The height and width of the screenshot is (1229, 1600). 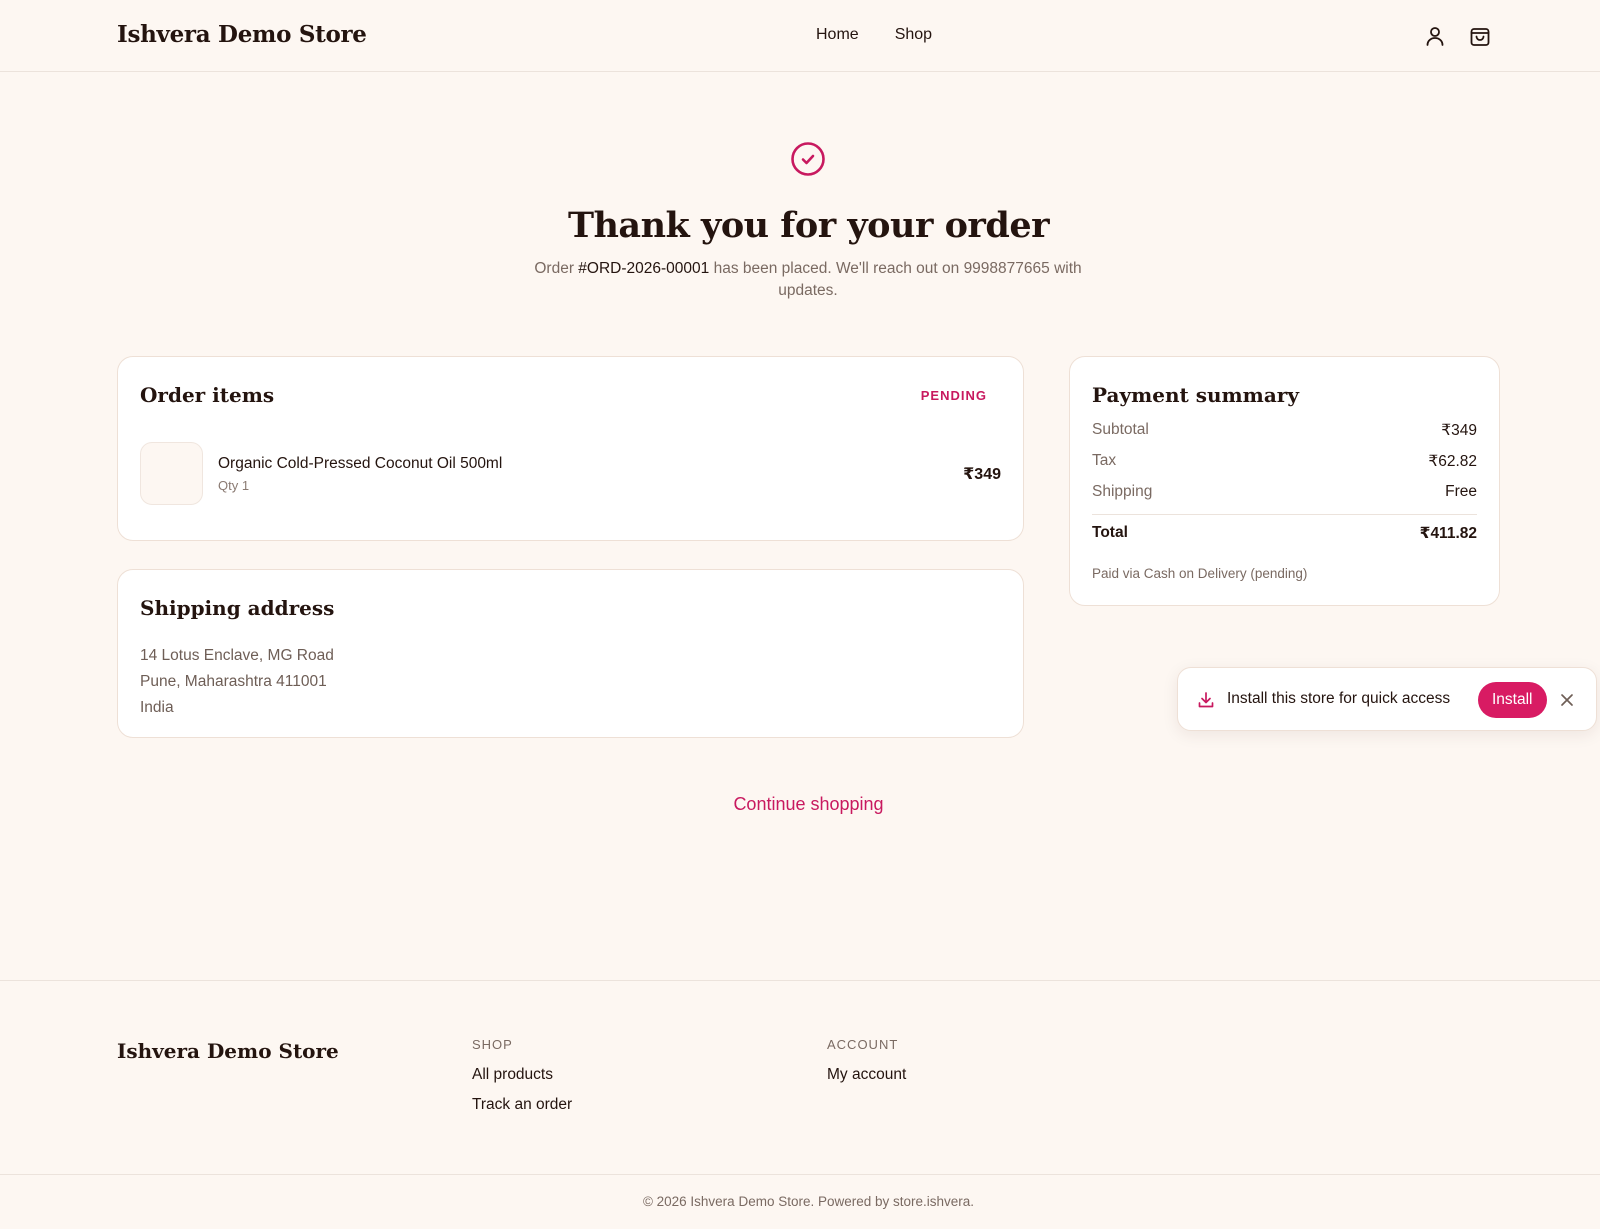 What do you see at coordinates (644, 268) in the screenshot?
I see `order-number: #ORD-2026-00001` at bounding box center [644, 268].